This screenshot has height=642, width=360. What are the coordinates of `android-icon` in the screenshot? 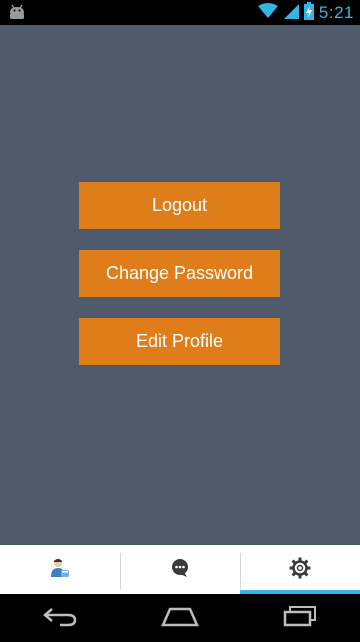 It's located at (17, 12).